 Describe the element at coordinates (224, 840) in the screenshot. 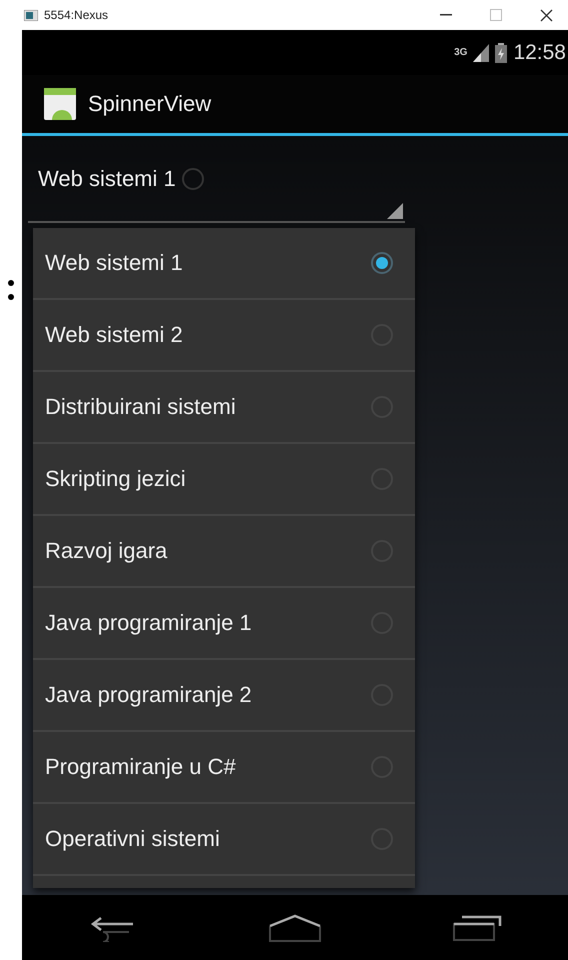

I see `menu-item: Operativni sistemi` at that location.